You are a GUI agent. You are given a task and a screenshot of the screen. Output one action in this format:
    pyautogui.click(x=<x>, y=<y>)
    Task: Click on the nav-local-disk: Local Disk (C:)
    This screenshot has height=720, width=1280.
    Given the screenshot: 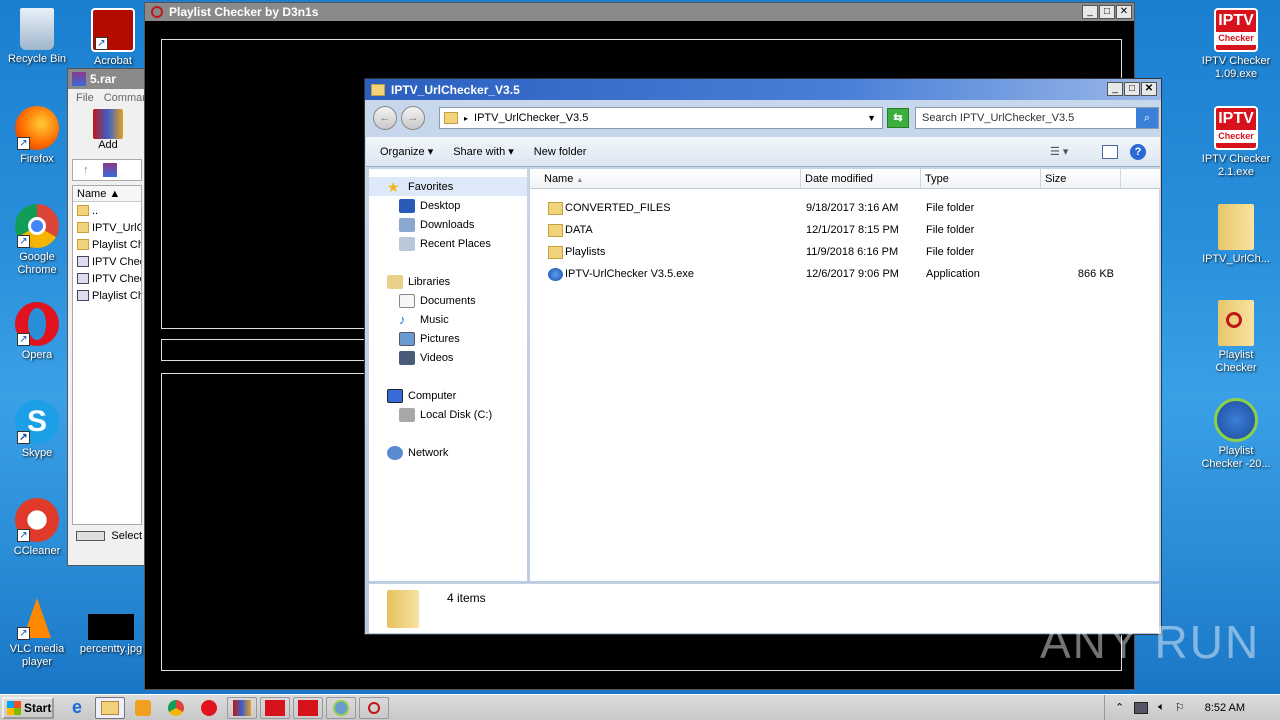 What is the action you would take?
    pyautogui.click(x=448, y=414)
    